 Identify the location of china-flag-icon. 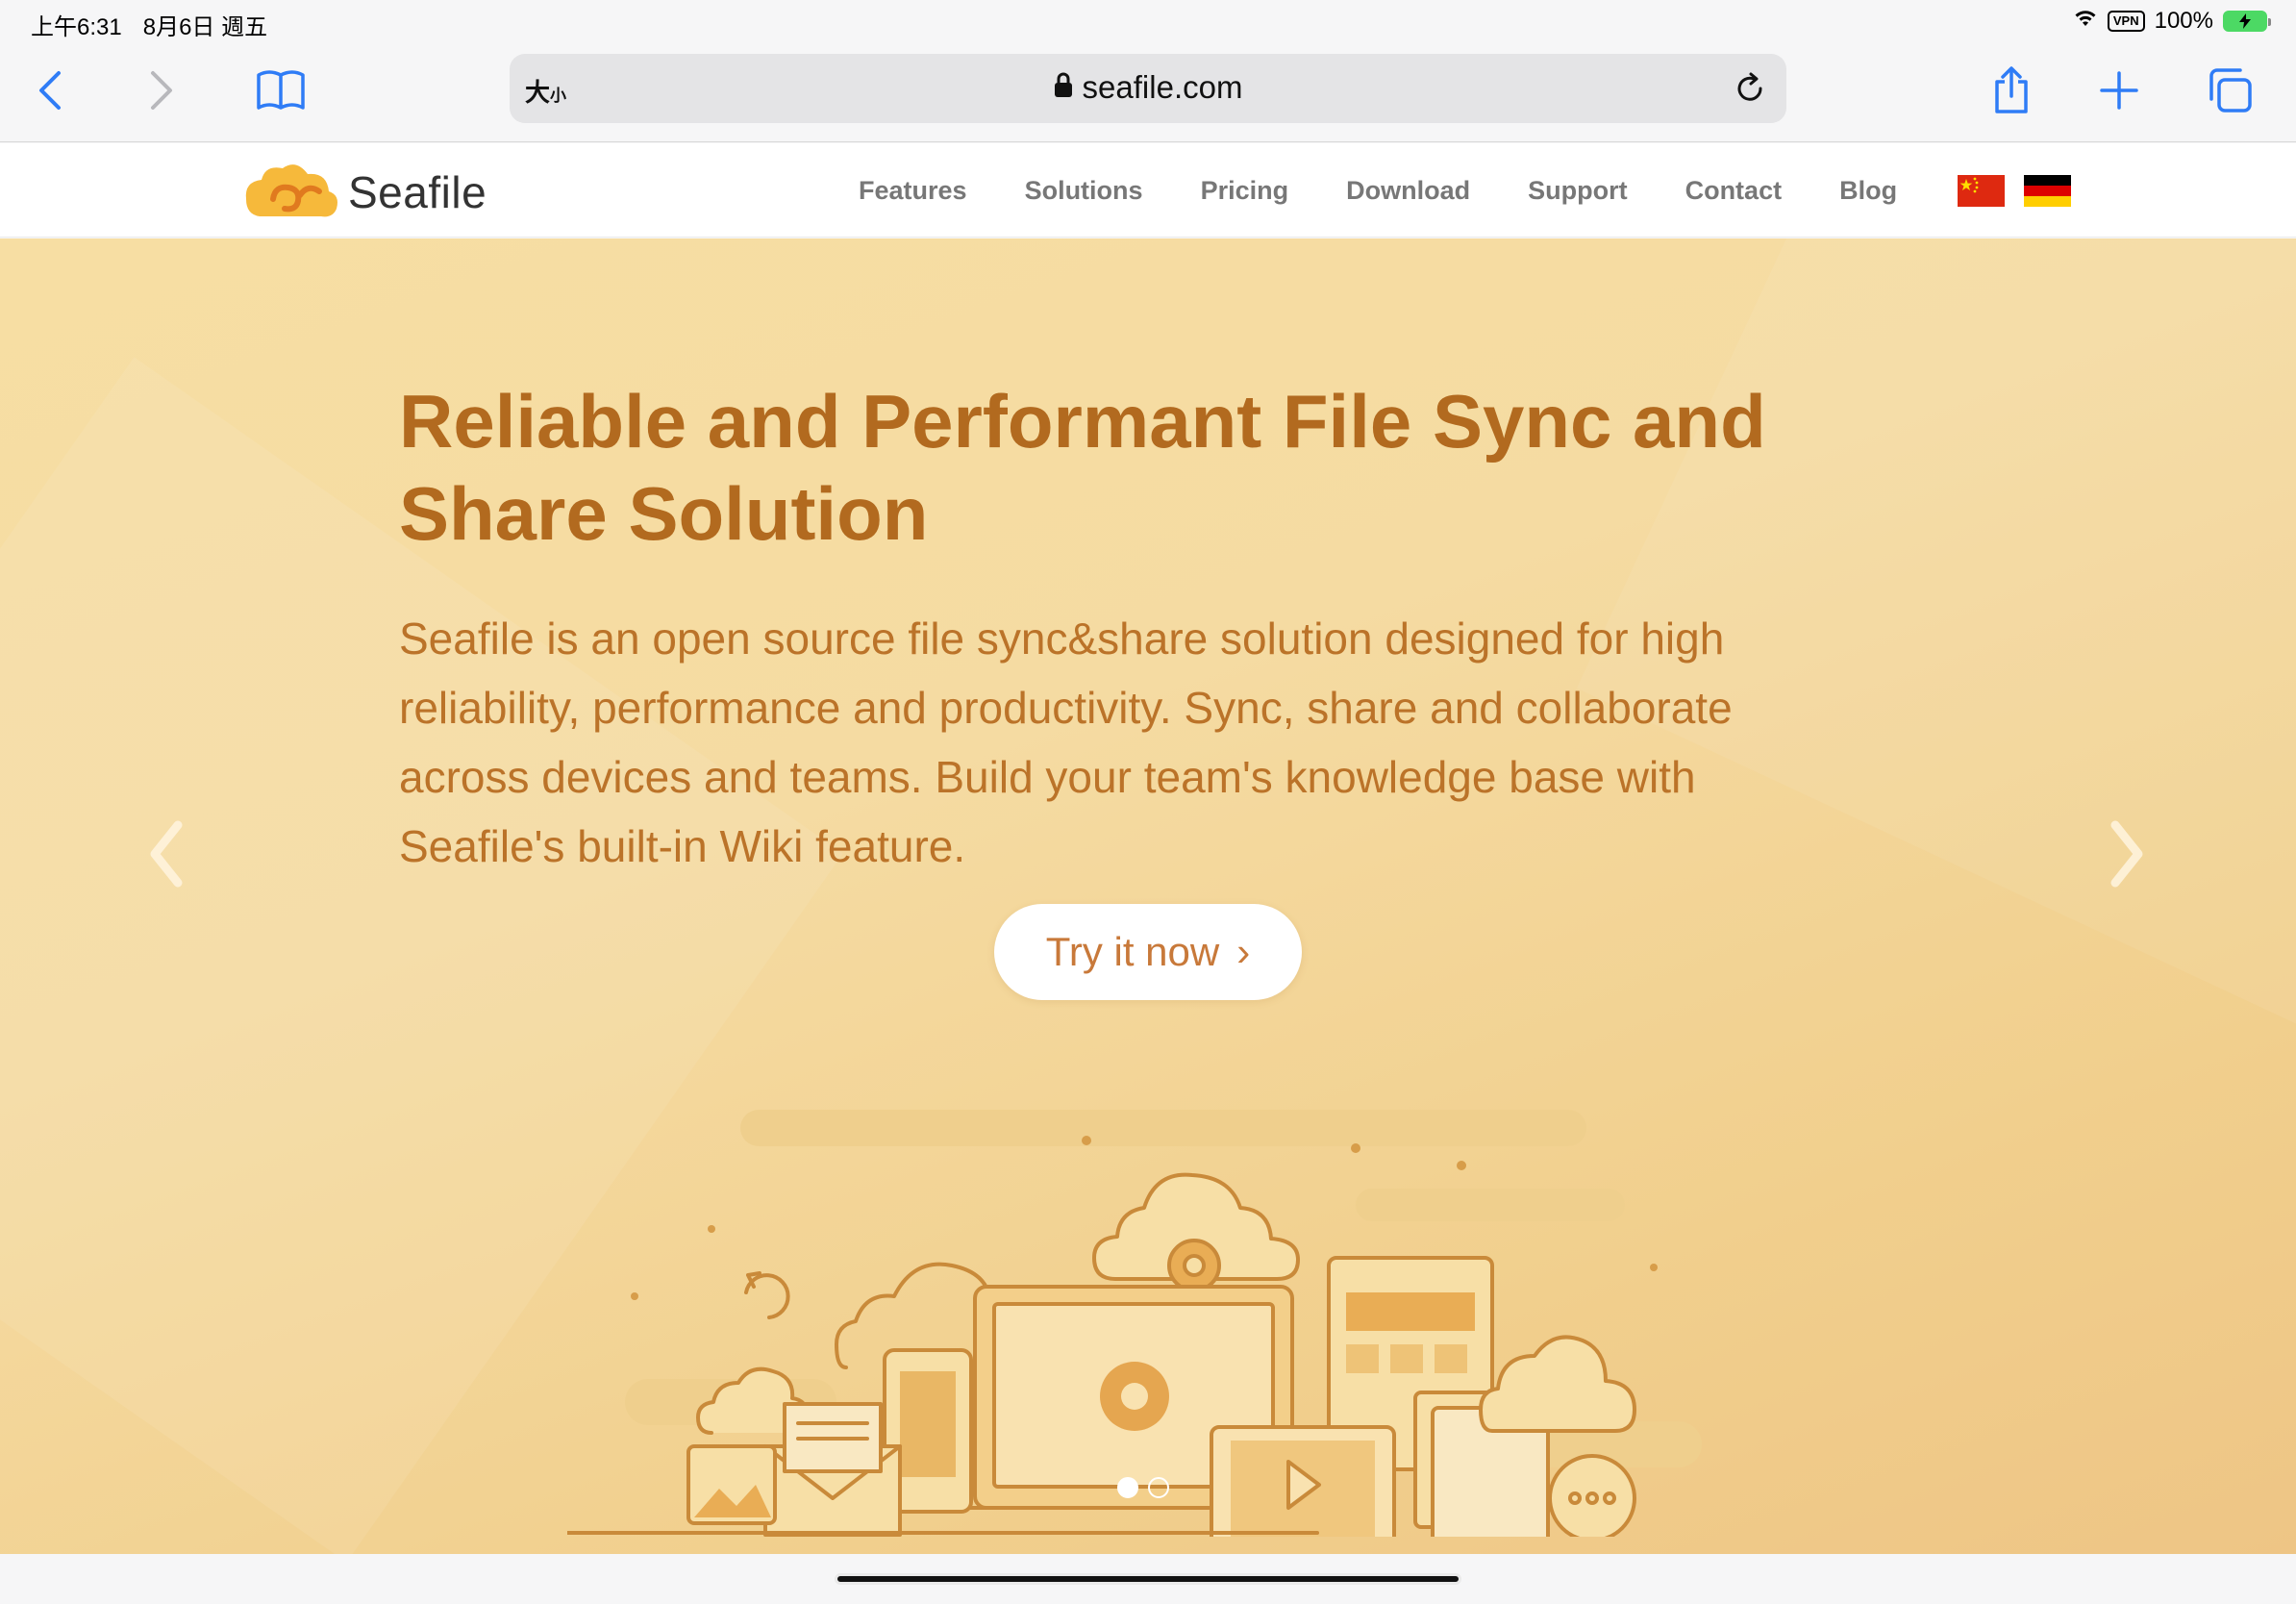
(1981, 191).